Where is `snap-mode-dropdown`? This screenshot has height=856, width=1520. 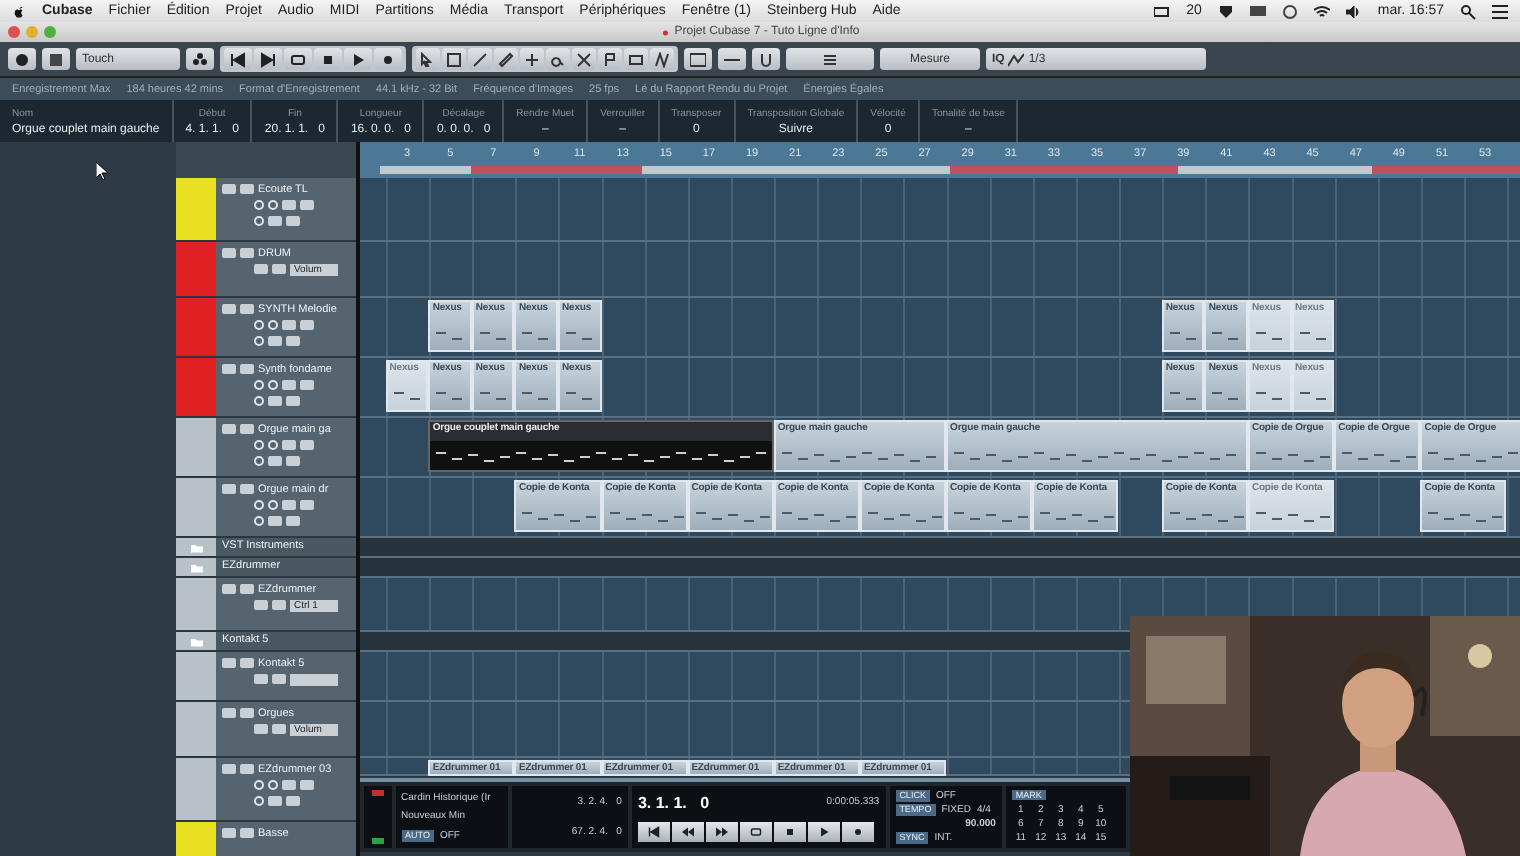
snap-mode-dropdown is located at coordinates (830, 59).